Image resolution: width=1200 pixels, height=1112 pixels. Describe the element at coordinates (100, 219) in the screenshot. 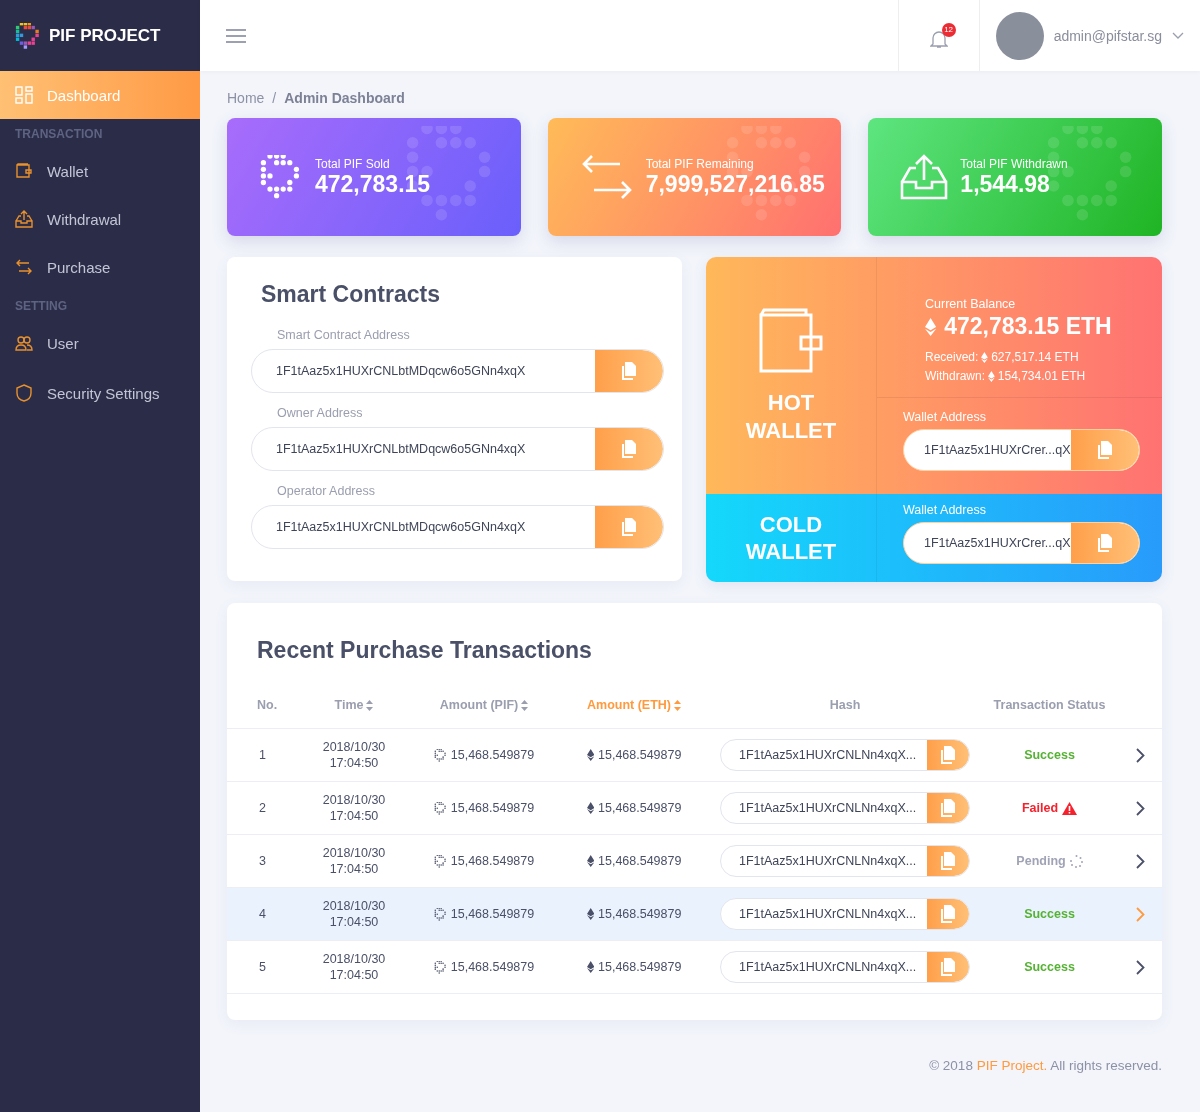

I see `sidebar-item: Withdrawal` at that location.